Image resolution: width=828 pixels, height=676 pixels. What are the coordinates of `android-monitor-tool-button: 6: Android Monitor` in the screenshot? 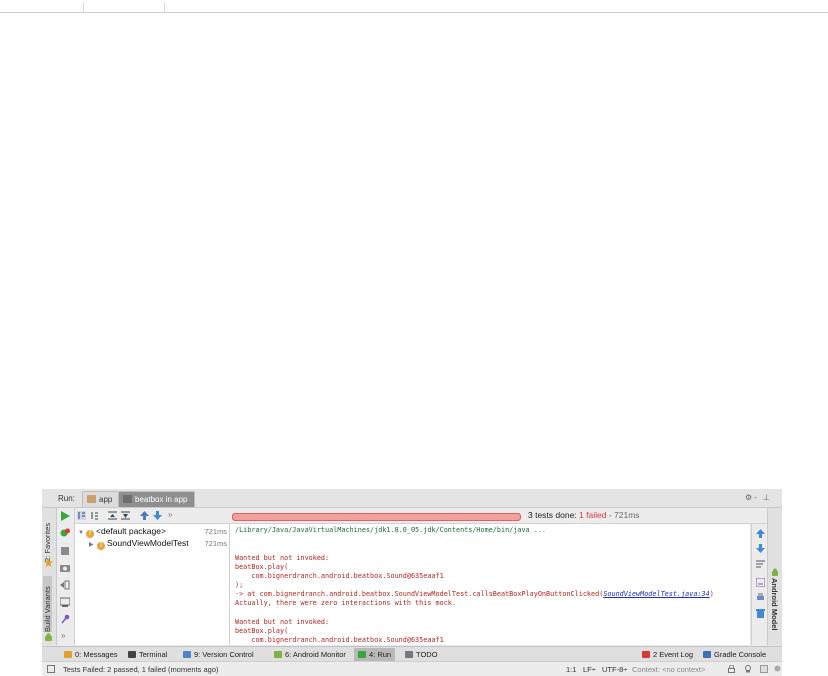 It's located at (310, 654).